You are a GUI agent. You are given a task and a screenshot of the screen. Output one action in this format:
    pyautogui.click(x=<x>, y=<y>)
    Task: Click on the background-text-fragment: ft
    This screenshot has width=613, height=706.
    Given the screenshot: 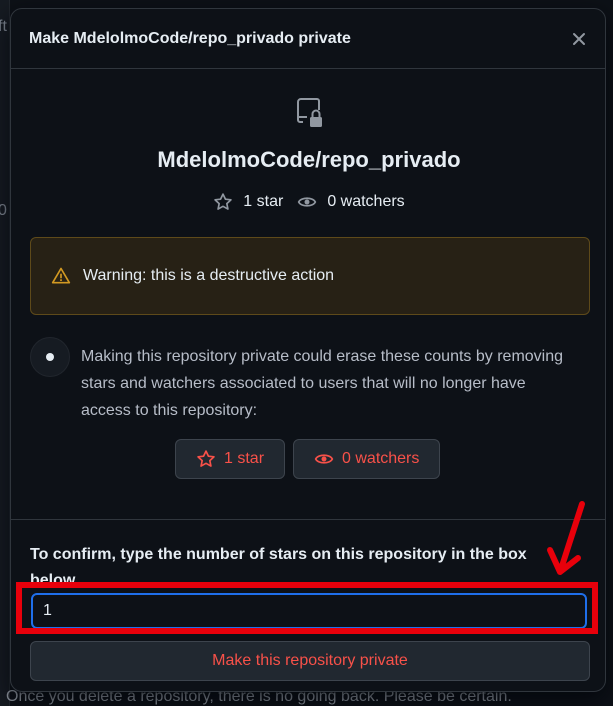 What is the action you would take?
    pyautogui.click(x=3, y=26)
    